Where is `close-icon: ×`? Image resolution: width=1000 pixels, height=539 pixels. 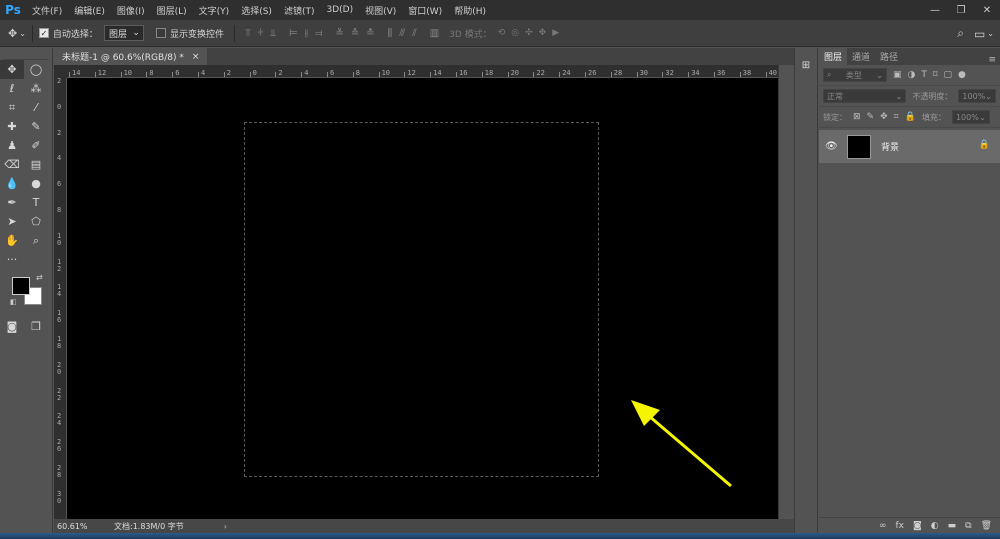
close-icon: × is located at coordinates (196, 57).